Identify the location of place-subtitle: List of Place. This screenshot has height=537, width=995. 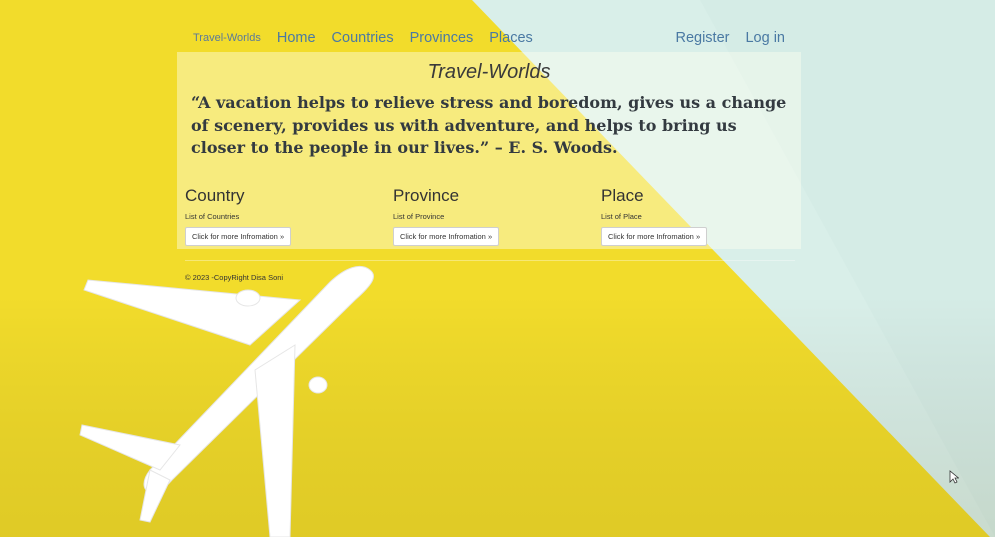
(621, 216).